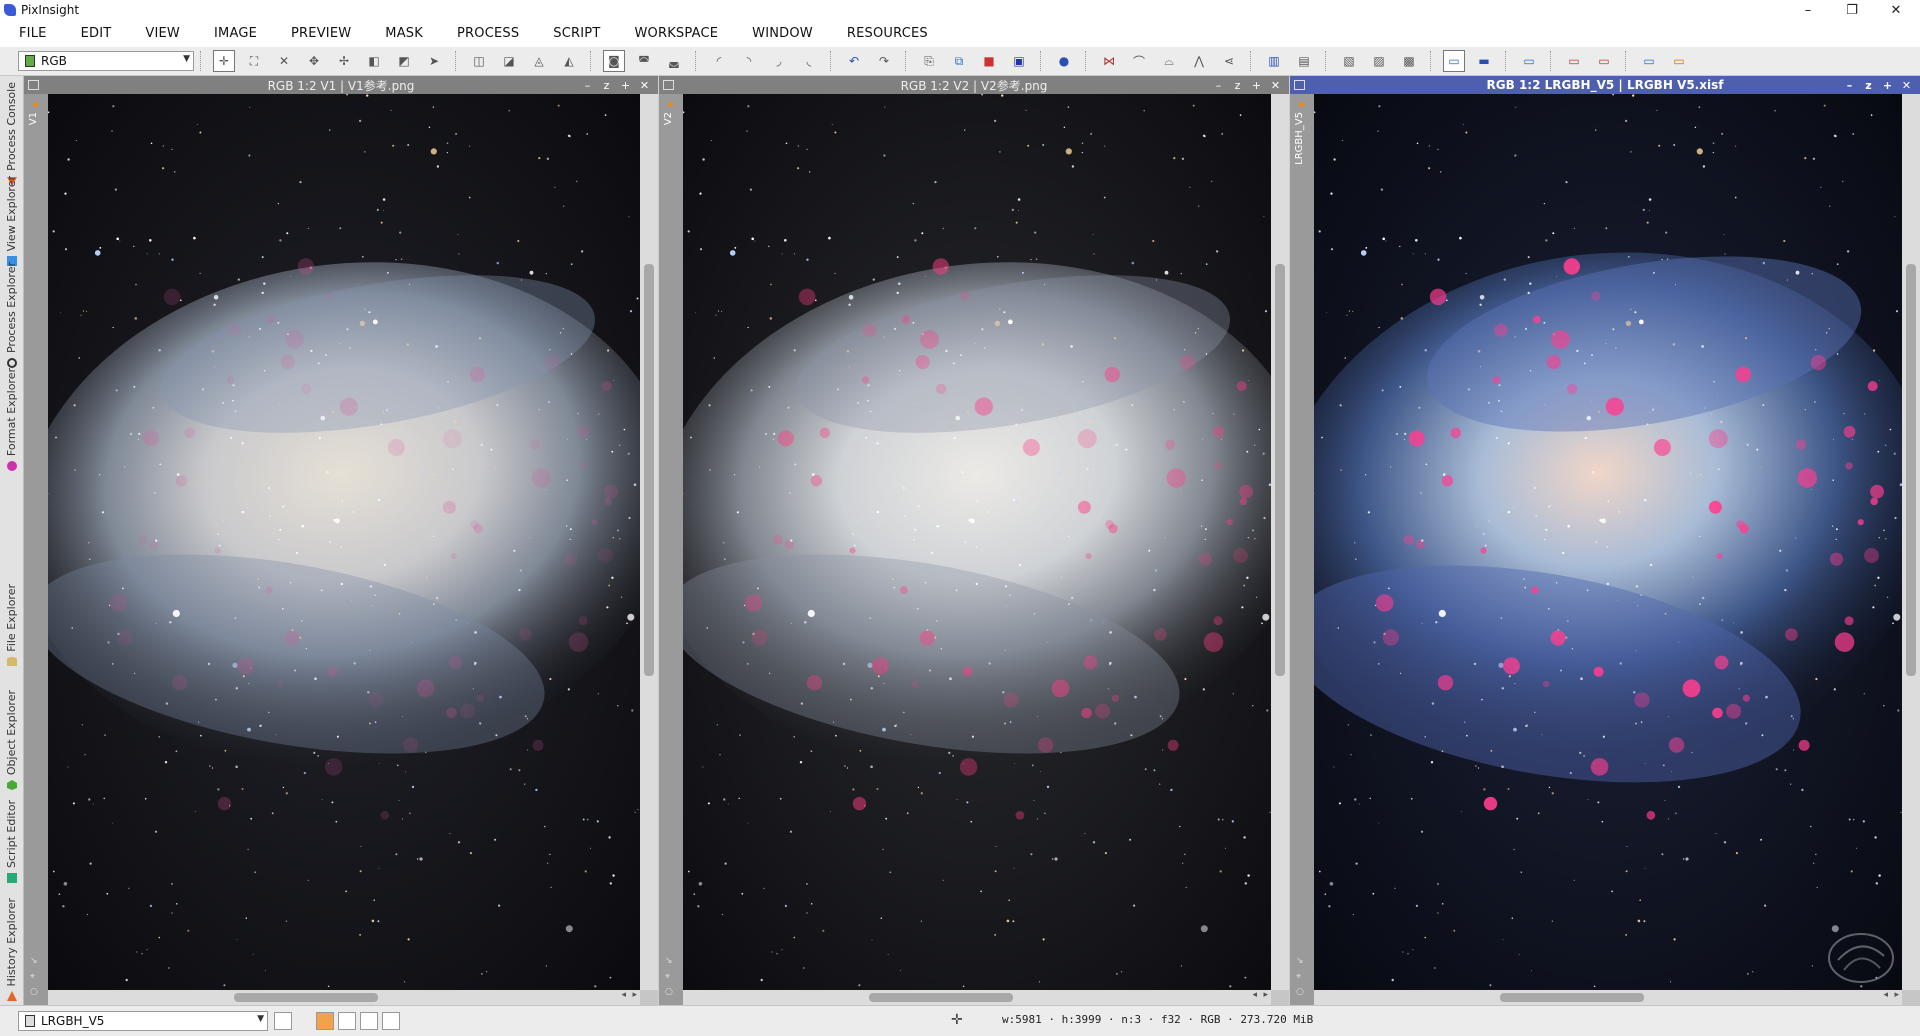 This screenshot has height=1036, width=1920. Describe the element at coordinates (479, 61) in the screenshot. I see `mask-show-icon: ◫` at that location.